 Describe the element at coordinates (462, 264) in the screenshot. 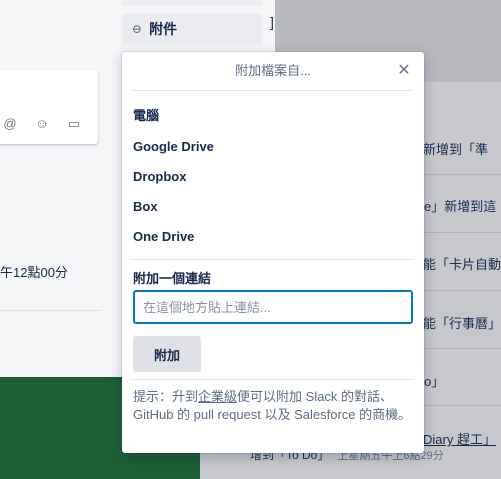

I see `activity-line: 能「卡片自動` at that location.